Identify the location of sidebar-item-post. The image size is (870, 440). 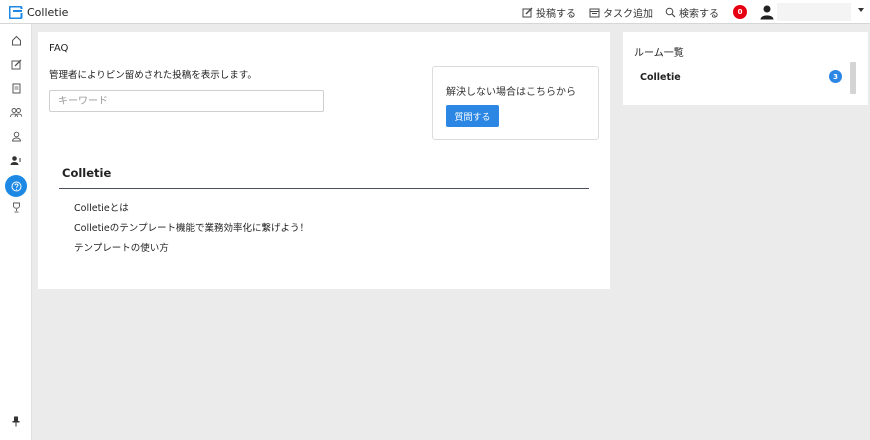
(16, 64).